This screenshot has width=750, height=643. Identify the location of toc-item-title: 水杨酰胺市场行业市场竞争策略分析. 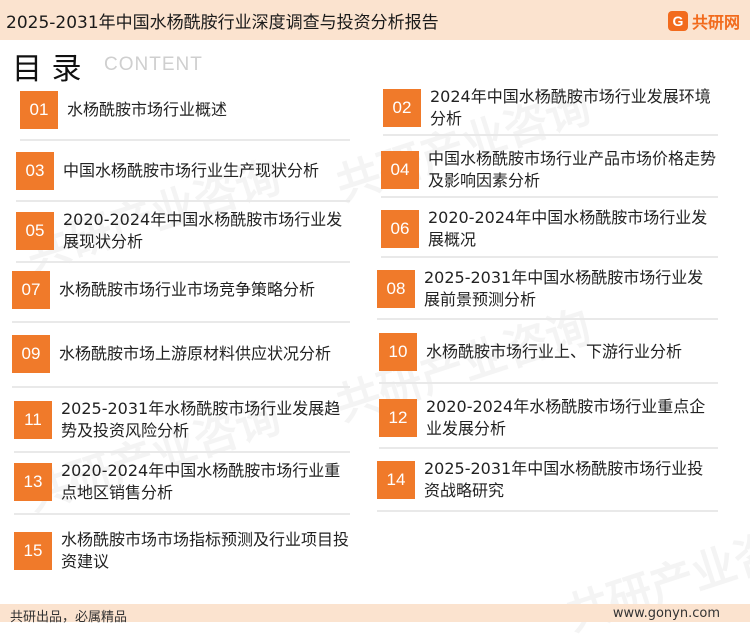
(187, 289).